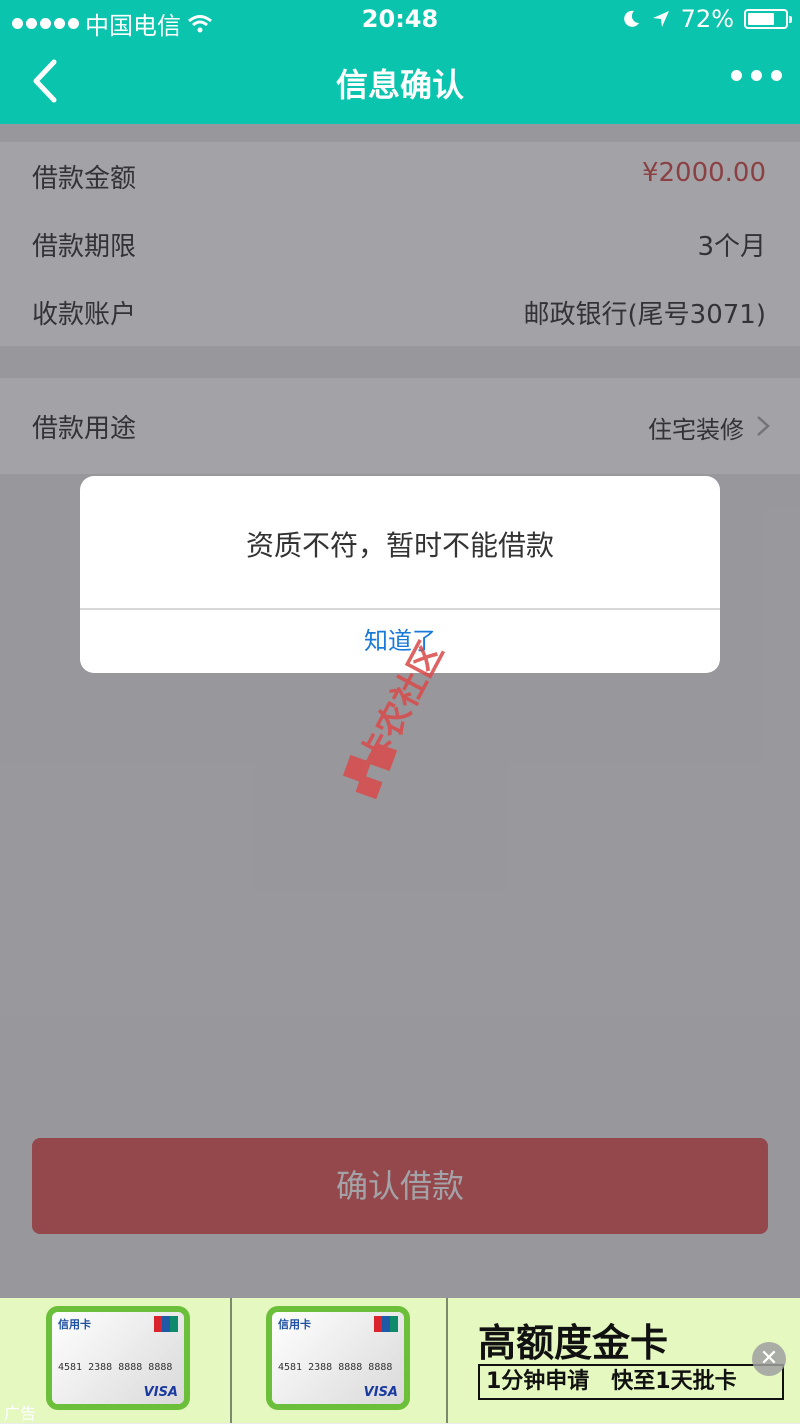 The width and height of the screenshot is (800, 1424). What do you see at coordinates (660, 19) in the screenshot?
I see `location-arrow-icon` at bounding box center [660, 19].